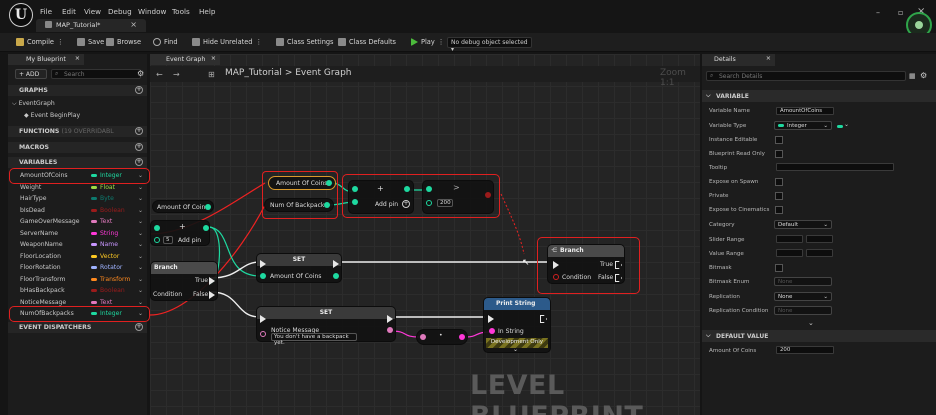  Describe the element at coordinates (168, 240) in the screenshot. I see `add-value-field: 5` at that location.